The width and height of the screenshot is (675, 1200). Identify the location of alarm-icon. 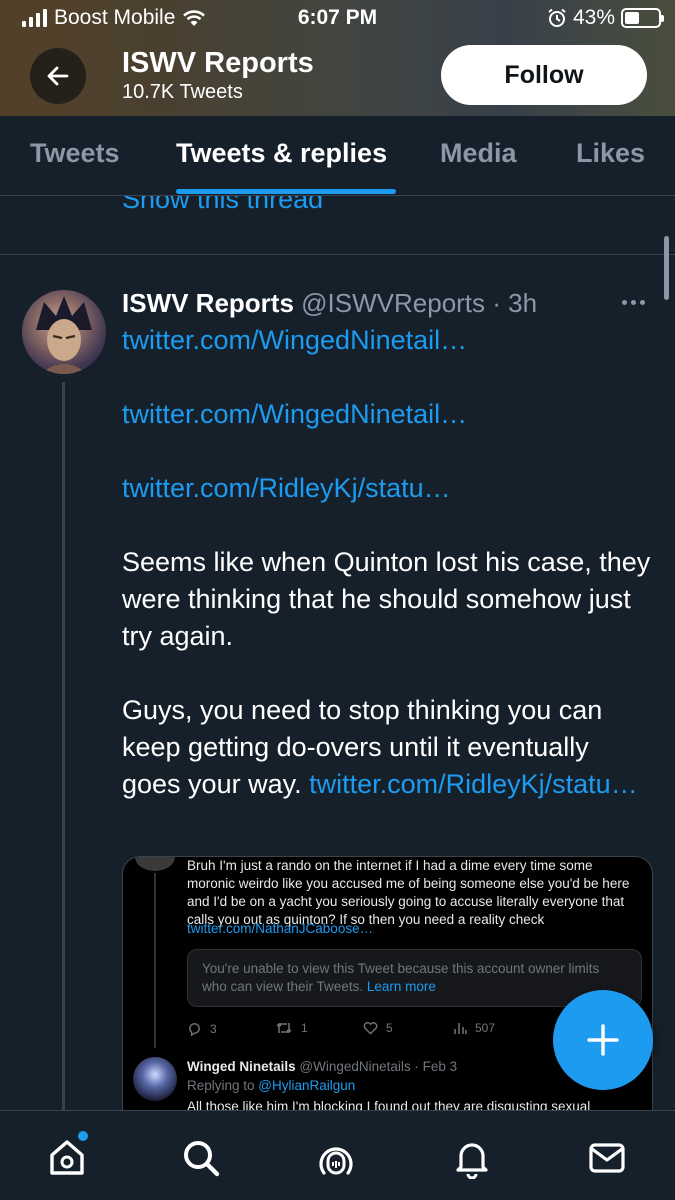
(557, 17).